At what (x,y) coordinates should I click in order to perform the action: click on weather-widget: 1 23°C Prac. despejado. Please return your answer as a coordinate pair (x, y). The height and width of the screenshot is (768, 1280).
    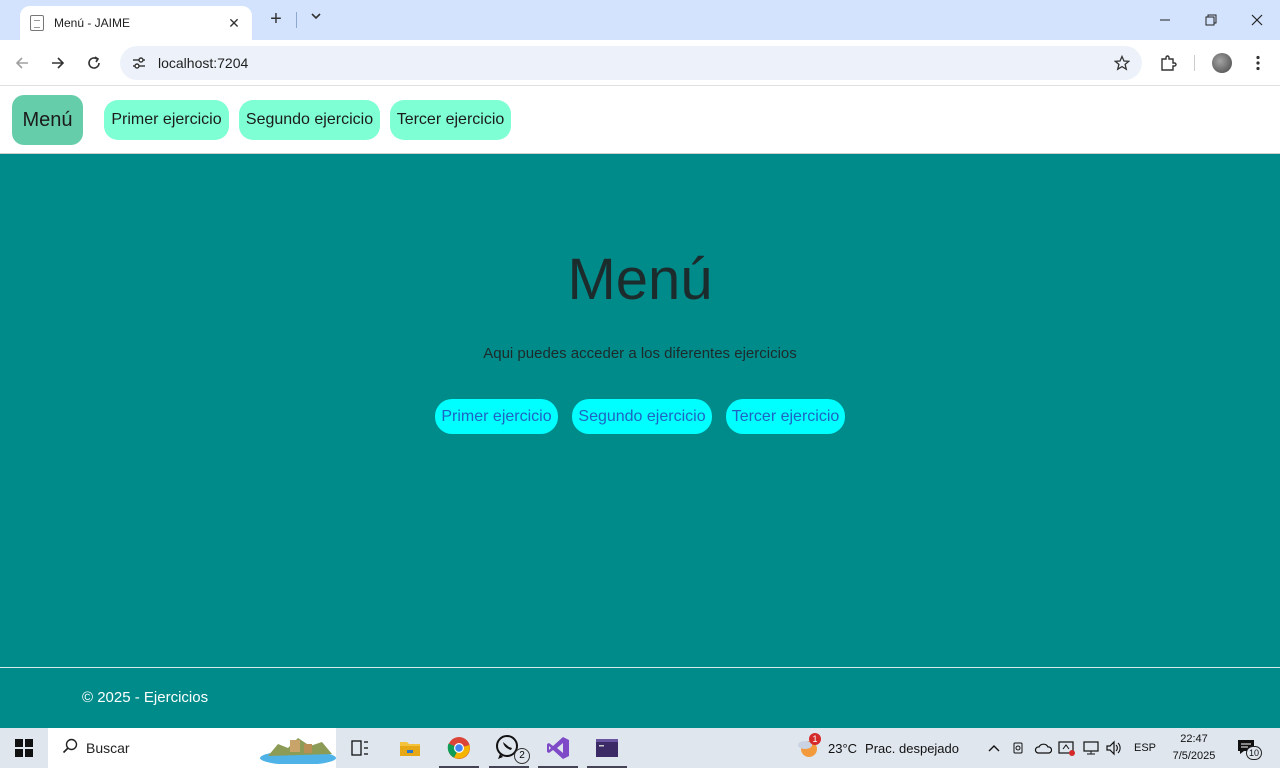
    Looking at the image, I should click on (877, 748).